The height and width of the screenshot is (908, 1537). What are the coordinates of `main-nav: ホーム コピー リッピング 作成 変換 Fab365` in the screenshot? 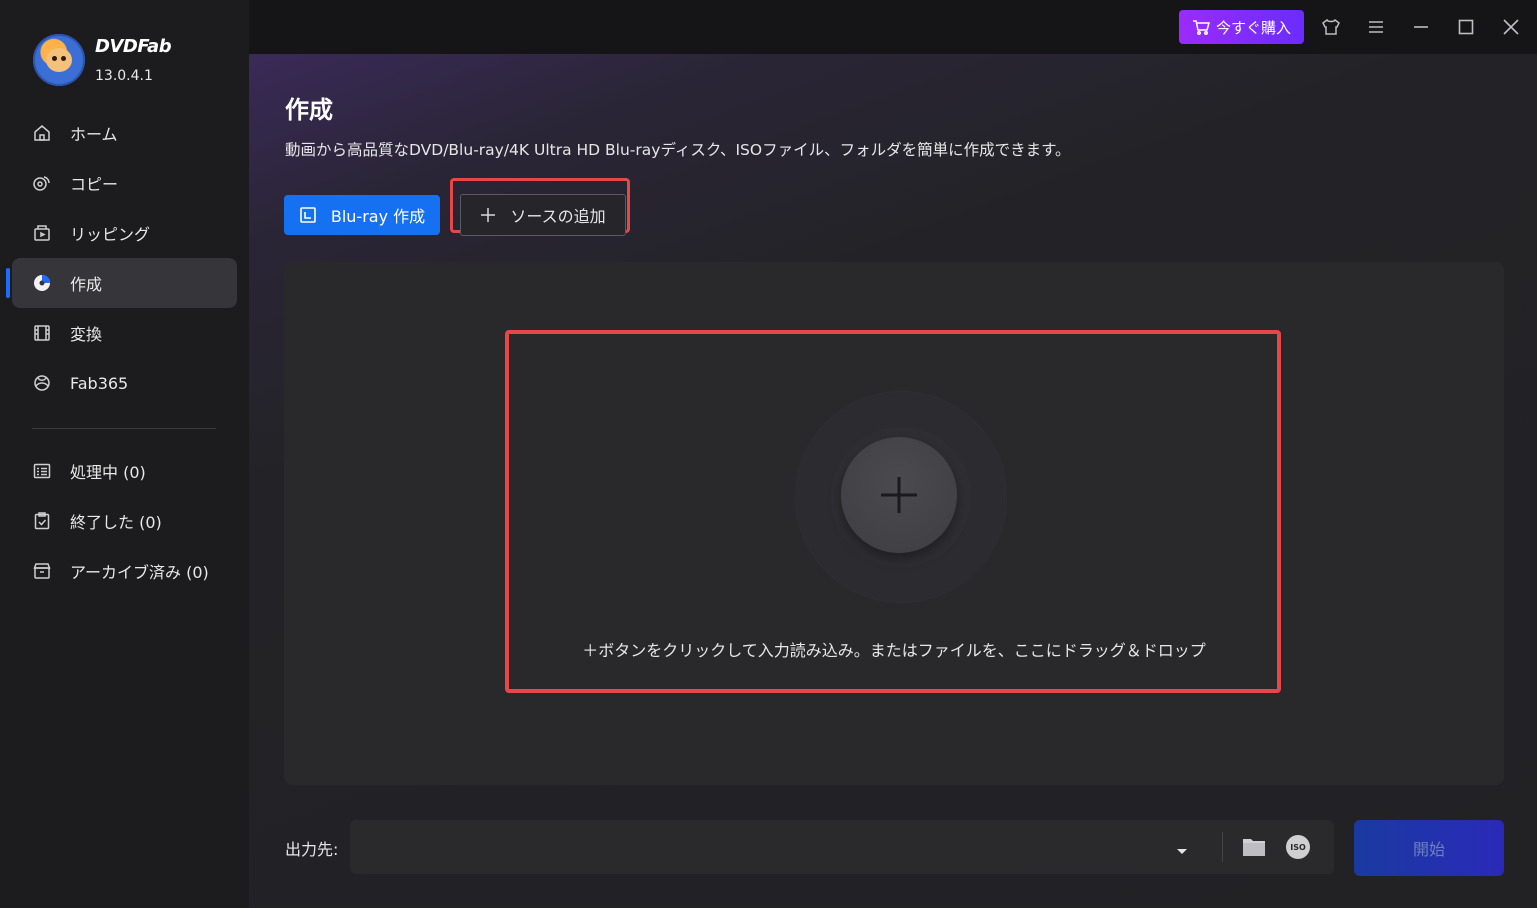 It's located at (124, 258).